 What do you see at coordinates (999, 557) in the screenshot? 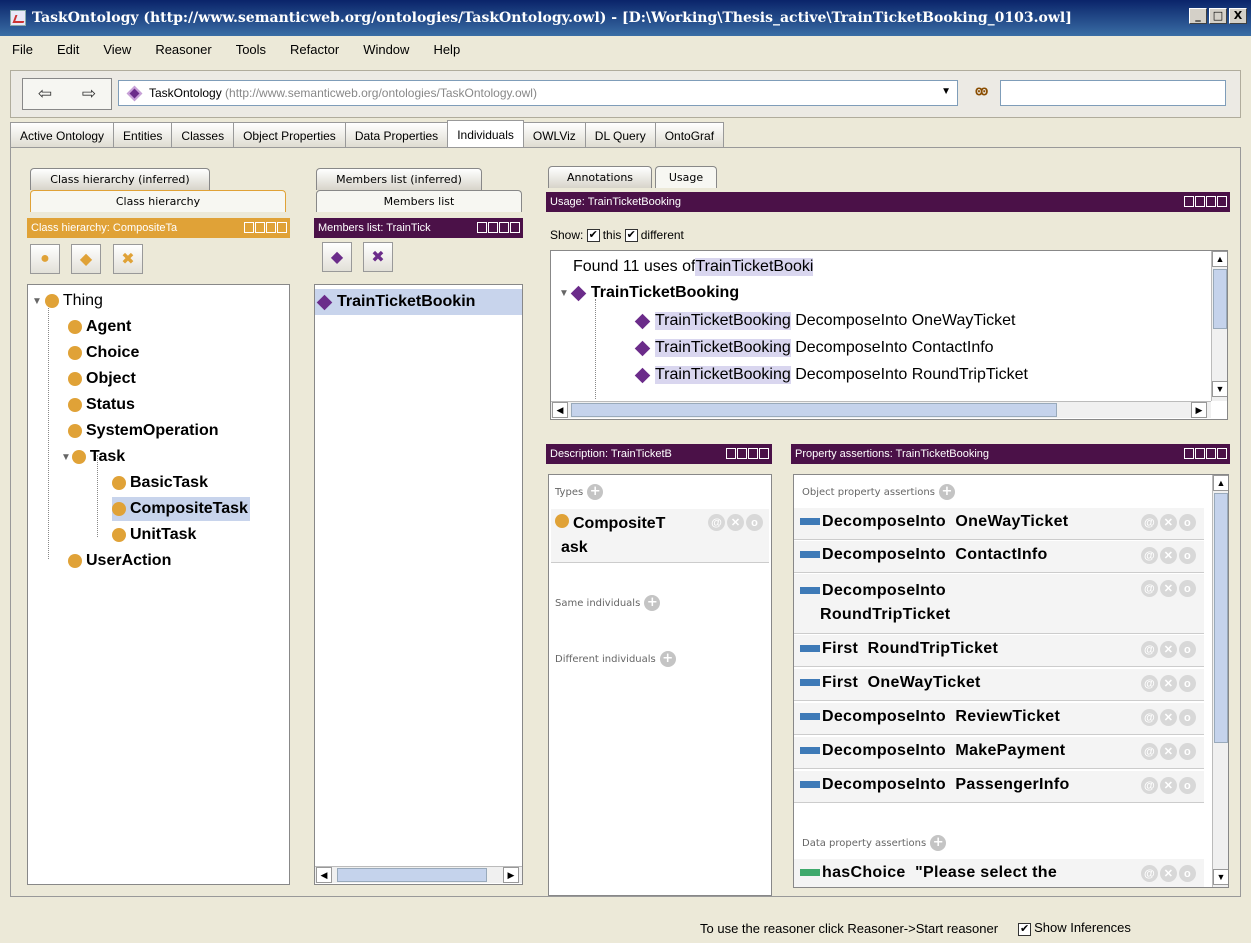
I see `object-assertion-row: DecomposeInto ContactInfo @ ✕ o` at bounding box center [999, 557].